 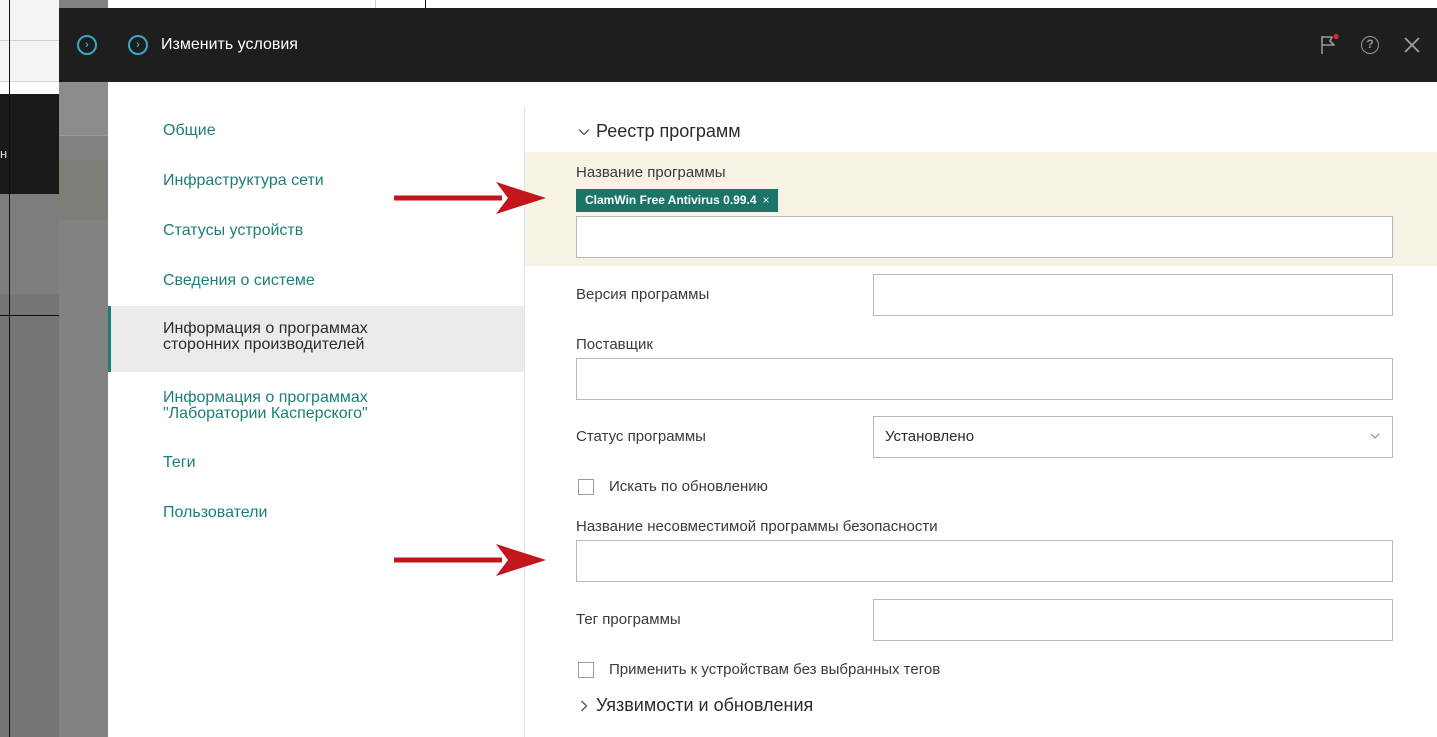 What do you see at coordinates (215, 512) in the screenshot?
I see `nav-item-label: Пользователи` at bounding box center [215, 512].